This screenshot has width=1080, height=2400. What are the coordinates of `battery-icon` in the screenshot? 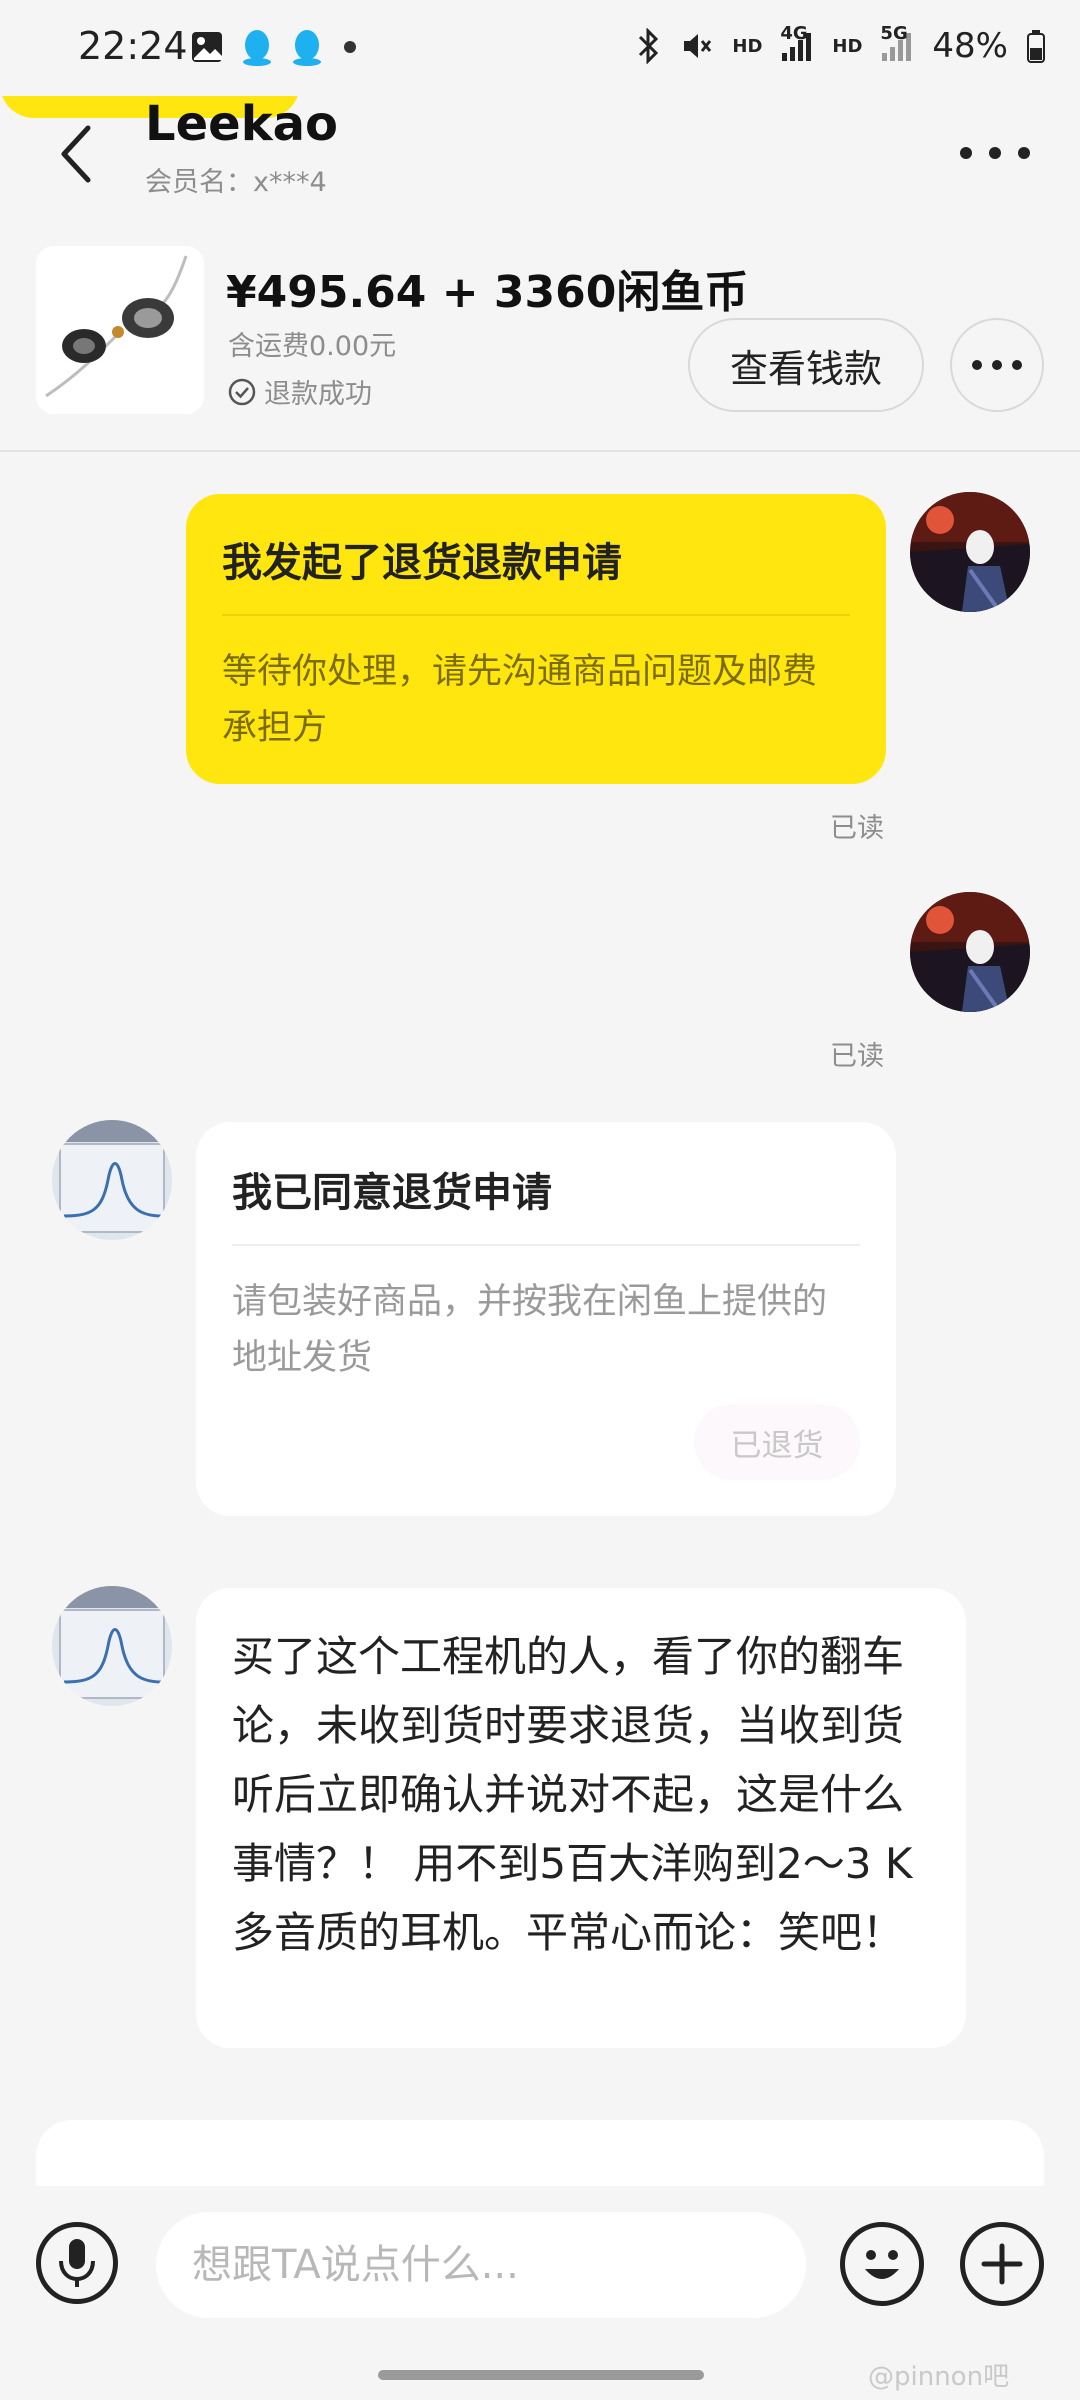 It's located at (1036, 46).